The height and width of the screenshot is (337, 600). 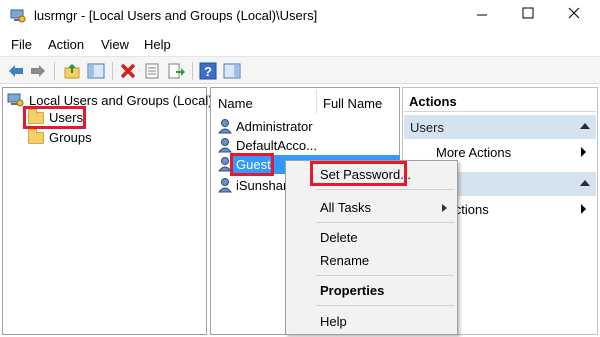 I want to click on close-icon, so click(x=574, y=13).